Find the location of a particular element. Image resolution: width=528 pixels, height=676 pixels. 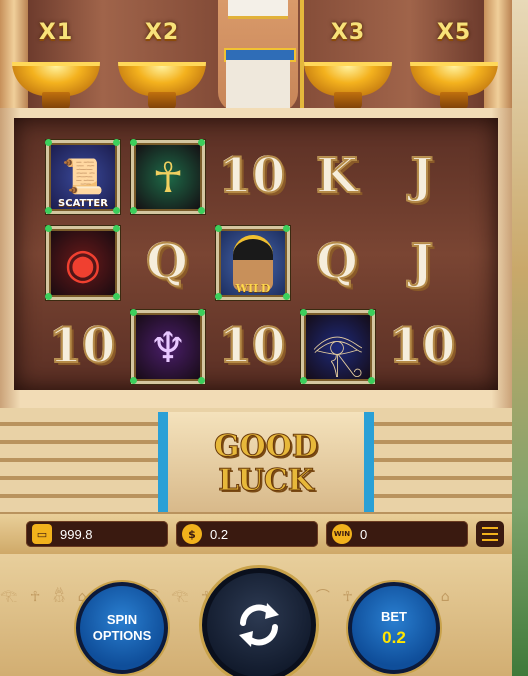

scarab-purple-symbol: ♆ is located at coordinates (167, 346).